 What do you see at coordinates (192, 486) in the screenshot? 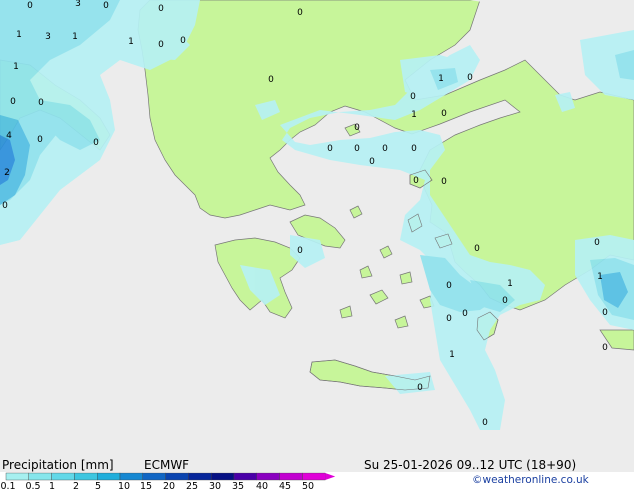
I see `legend-tick-label: 25` at bounding box center [192, 486].